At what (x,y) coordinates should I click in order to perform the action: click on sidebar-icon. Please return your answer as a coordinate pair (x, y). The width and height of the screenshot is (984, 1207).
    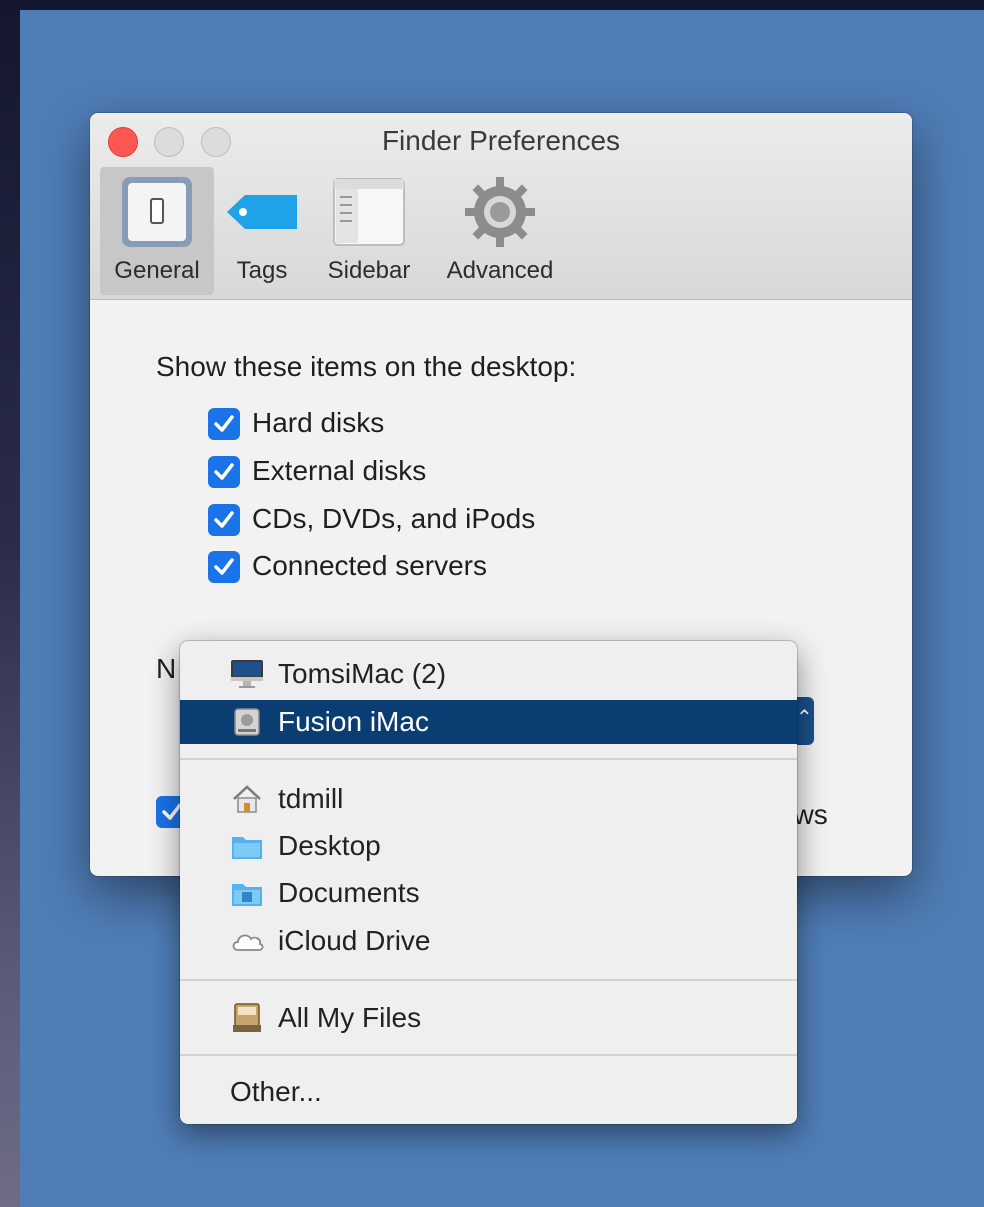
    Looking at the image, I should click on (369, 212).